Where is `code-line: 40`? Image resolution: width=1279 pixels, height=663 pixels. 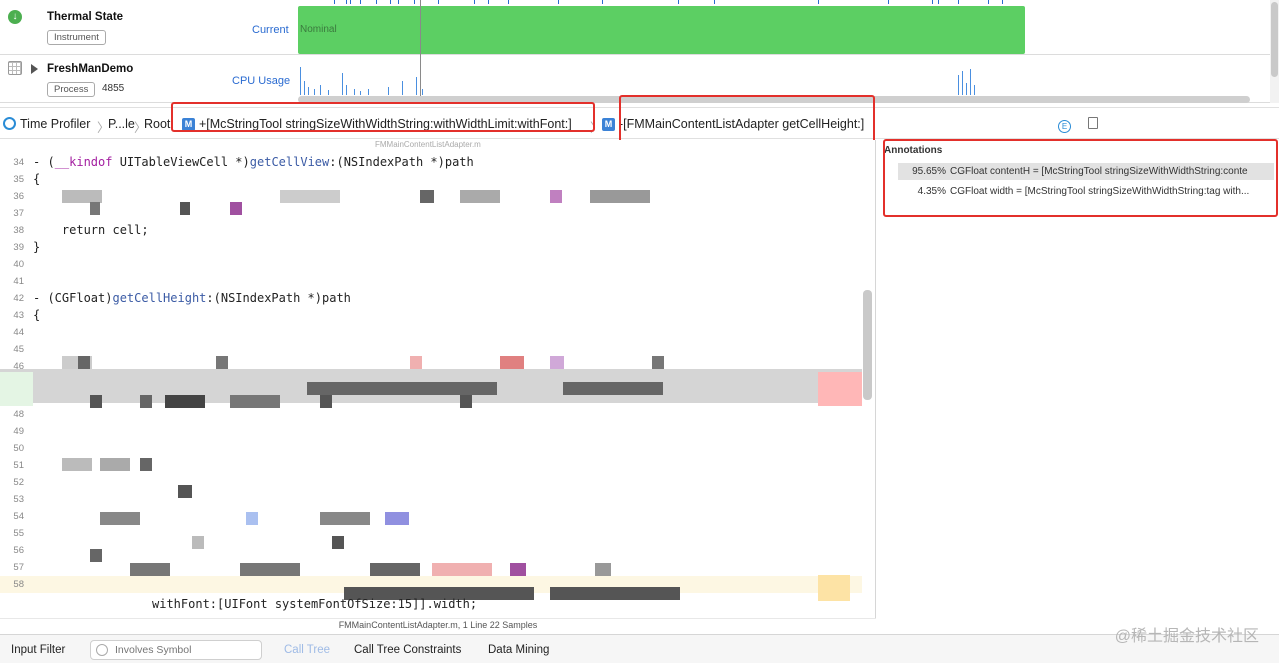 code-line: 40 is located at coordinates (431, 264).